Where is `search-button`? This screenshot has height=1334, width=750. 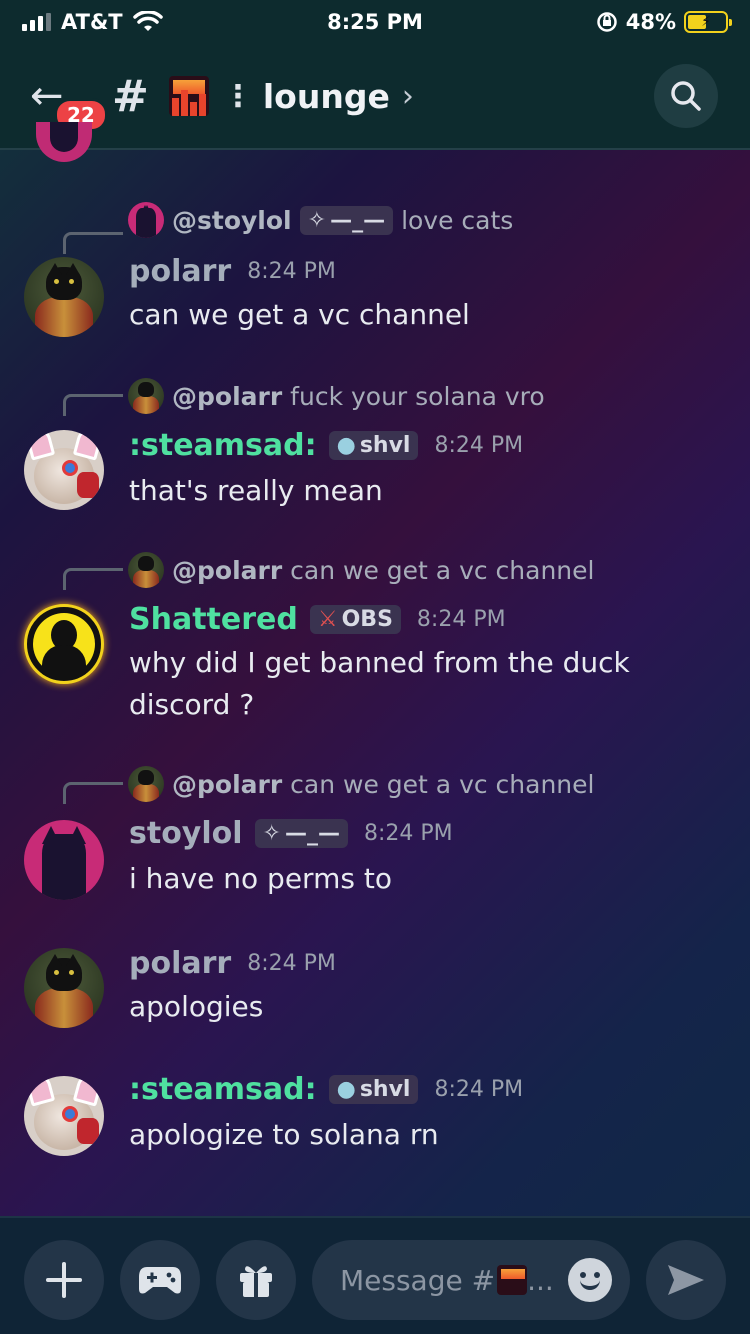 search-button is located at coordinates (686, 96).